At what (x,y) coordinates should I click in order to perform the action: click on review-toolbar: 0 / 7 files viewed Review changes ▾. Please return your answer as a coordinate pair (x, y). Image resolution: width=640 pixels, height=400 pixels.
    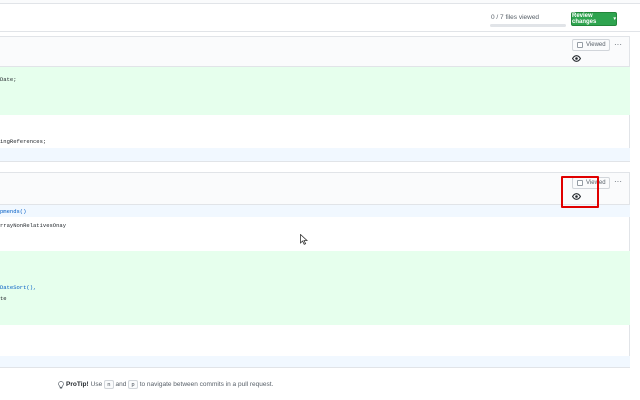
    Looking at the image, I should click on (320, 20).